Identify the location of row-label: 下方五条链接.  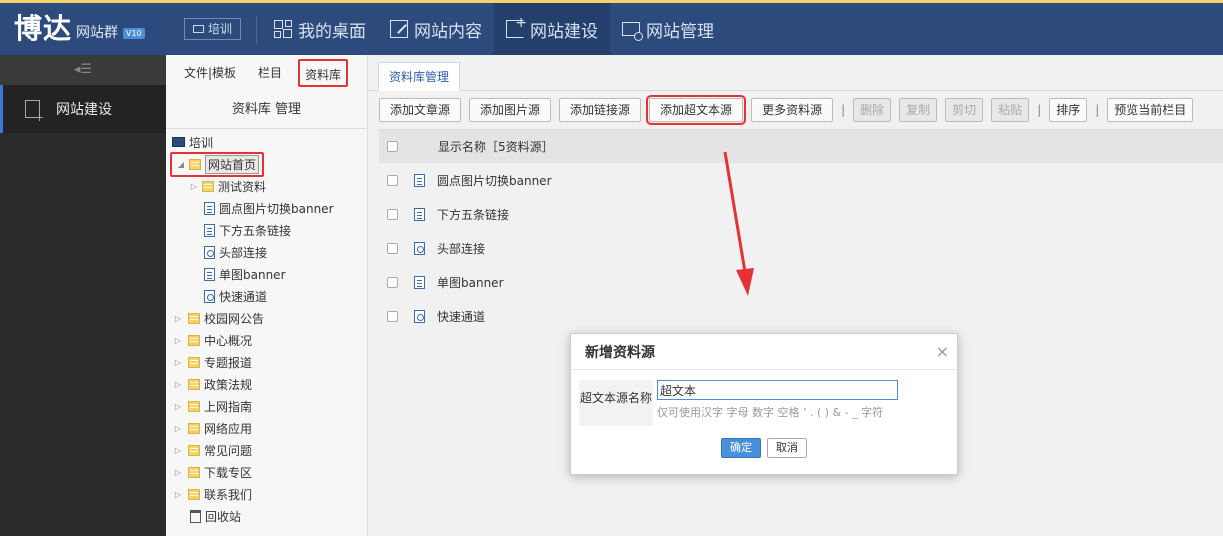
(473, 214).